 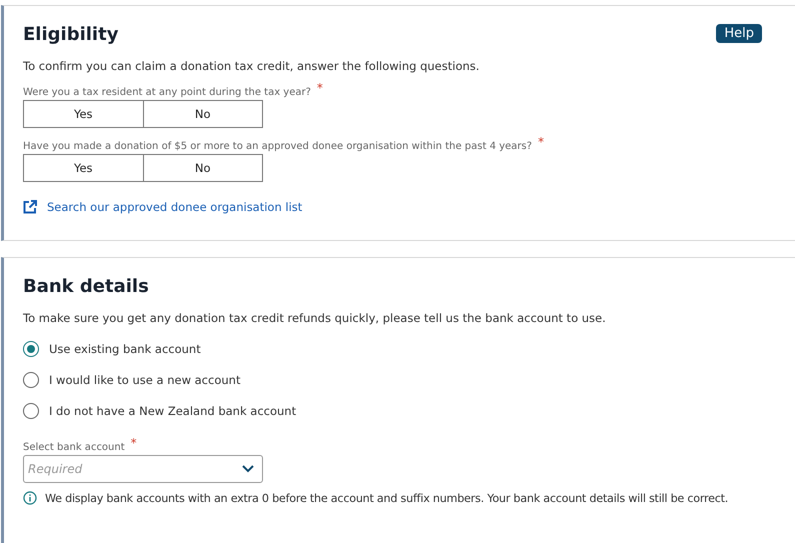 I want to click on question-label: Have you made a donation of $5 or more to an approved donee organisation within the past 4 years?, so click(x=277, y=147).